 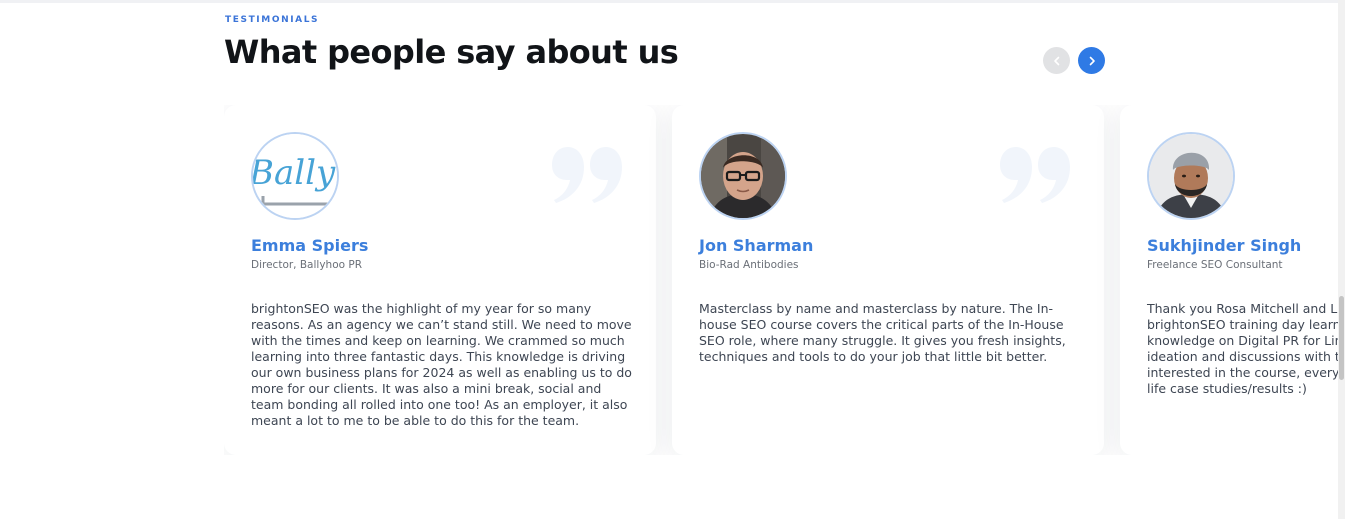 I want to click on testimonial-role: Freelance SEO Consultant, so click(x=1215, y=265).